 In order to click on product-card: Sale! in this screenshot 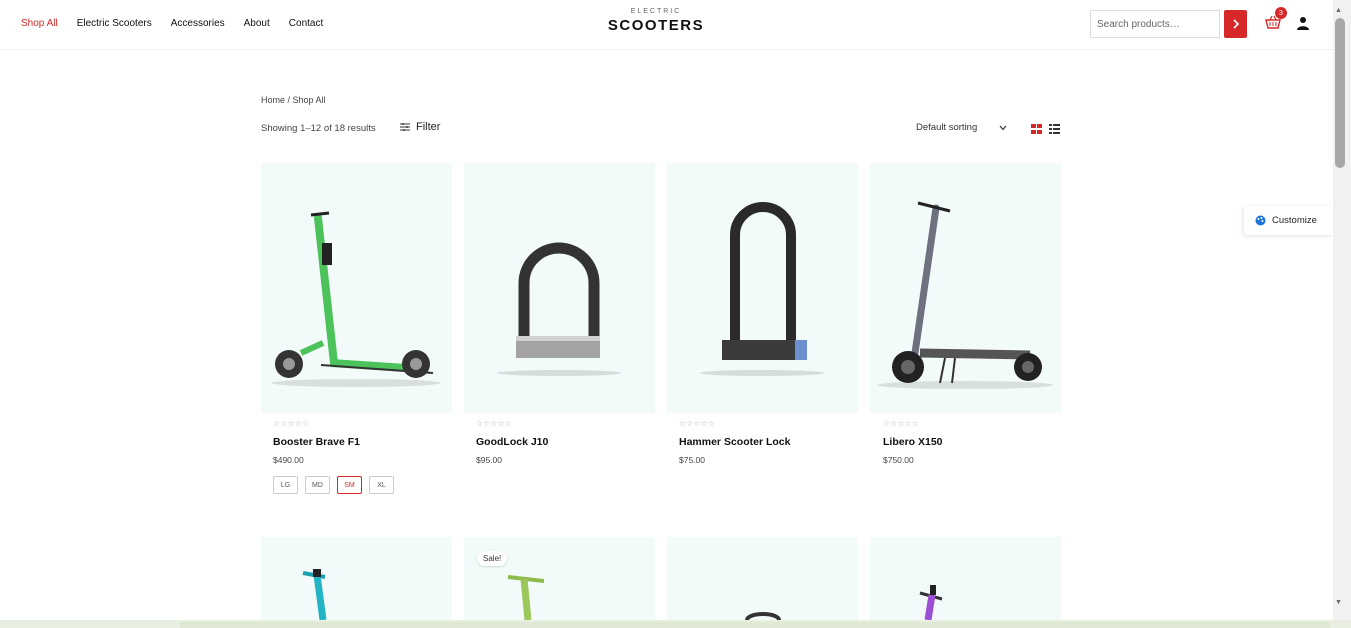, I will do `click(559, 578)`.